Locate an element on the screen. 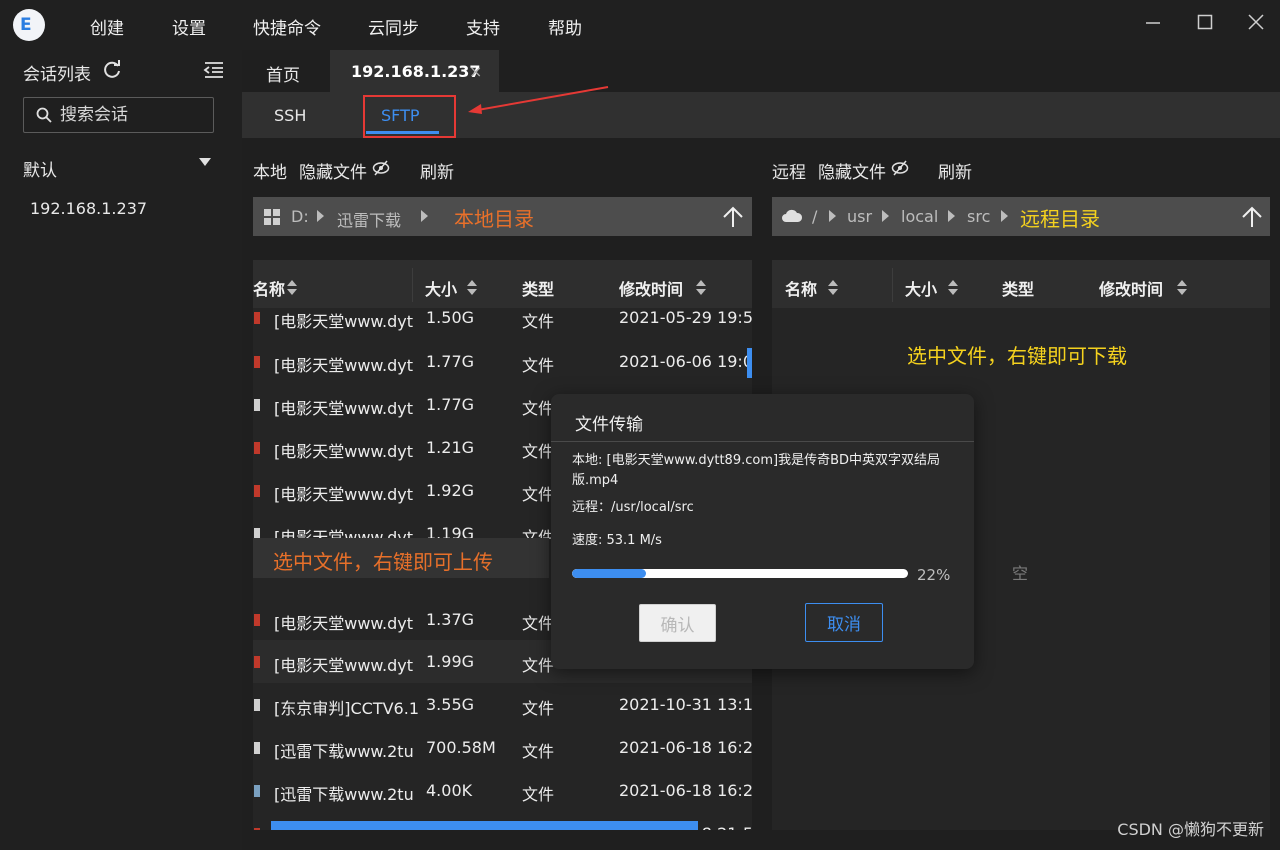  local-dir-note: 本地目录 is located at coordinates (494, 219).